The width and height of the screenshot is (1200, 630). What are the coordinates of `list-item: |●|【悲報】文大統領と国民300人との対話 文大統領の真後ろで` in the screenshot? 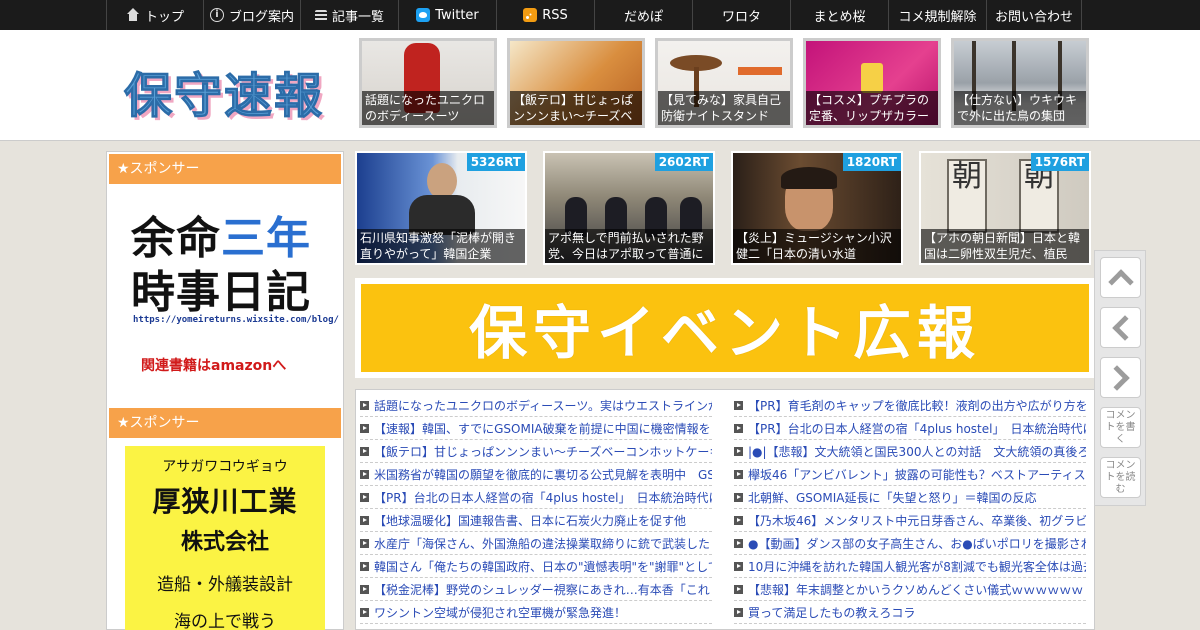 It's located at (910, 451).